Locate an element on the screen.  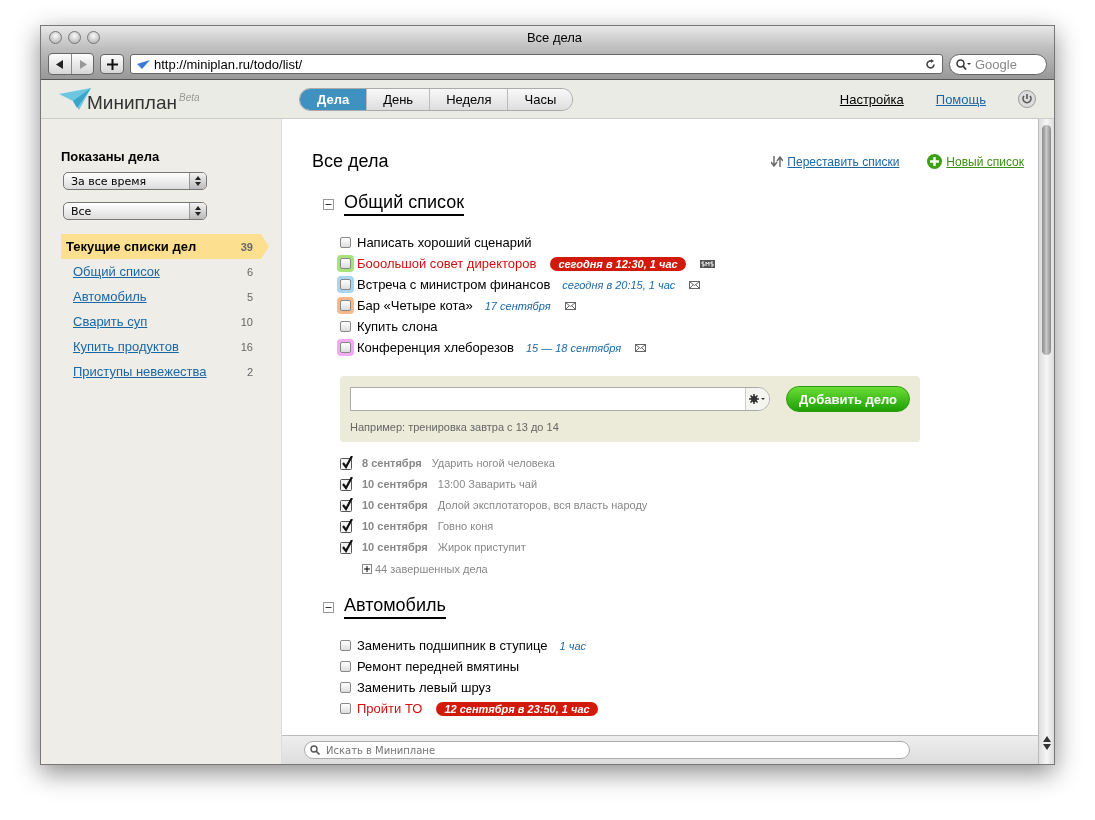
search-field: Google is located at coordinates (998, 64).